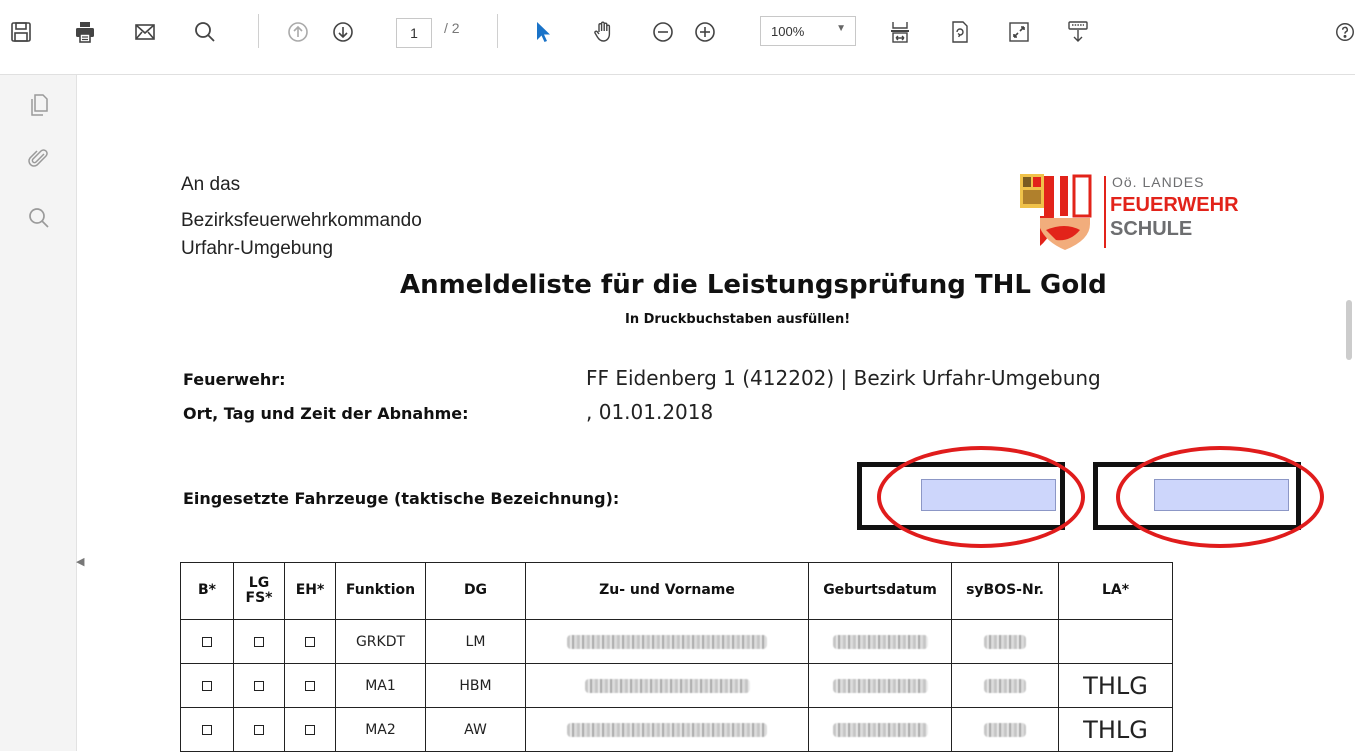 This screenshot has width=1355, height=752. What do you see at coordinates (1115, 641) in the screenshot?
I see `la-cell` at bounding box center [1115, 641].